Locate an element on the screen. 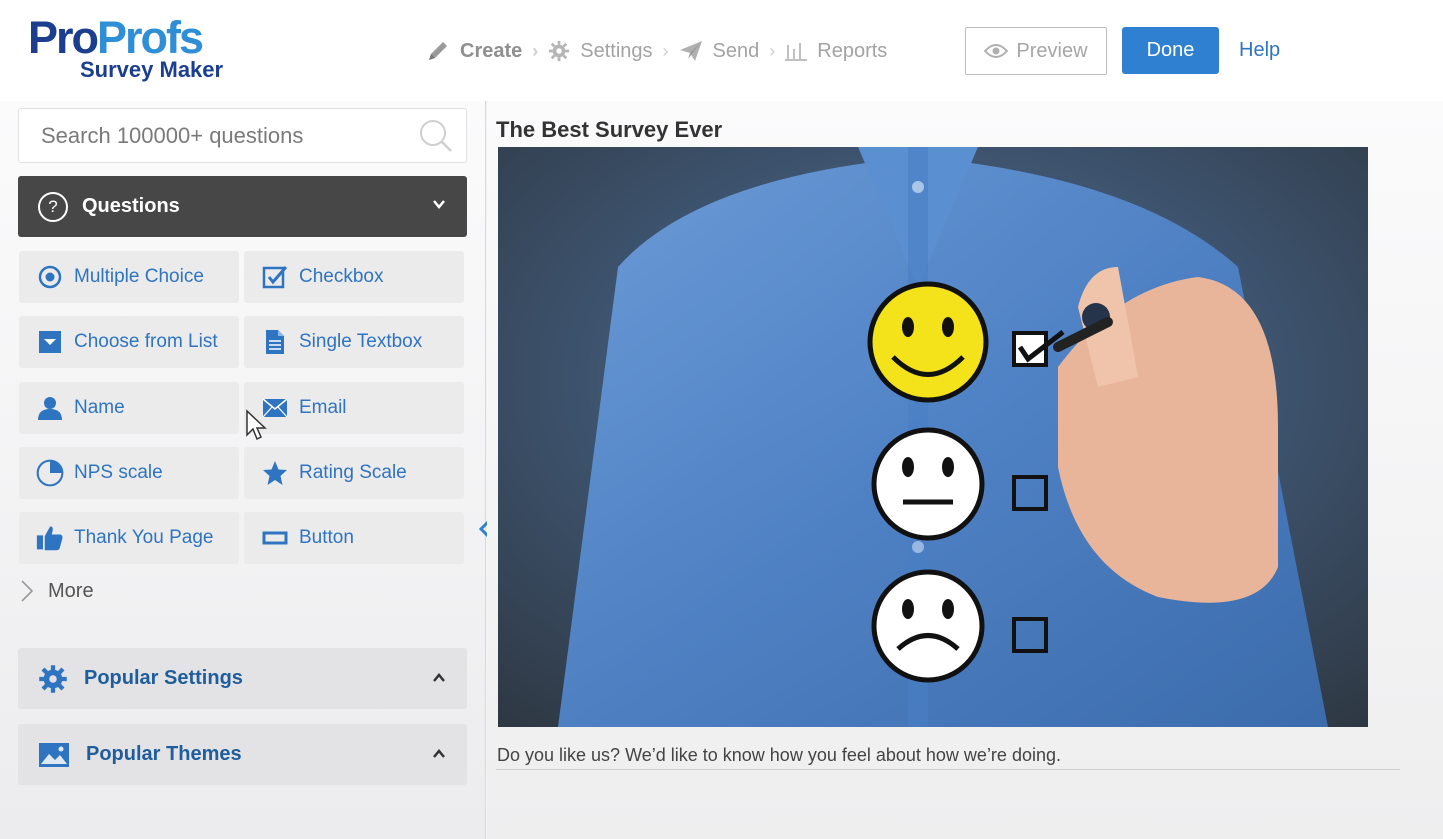  search-input is located at coordinates (231, 136).